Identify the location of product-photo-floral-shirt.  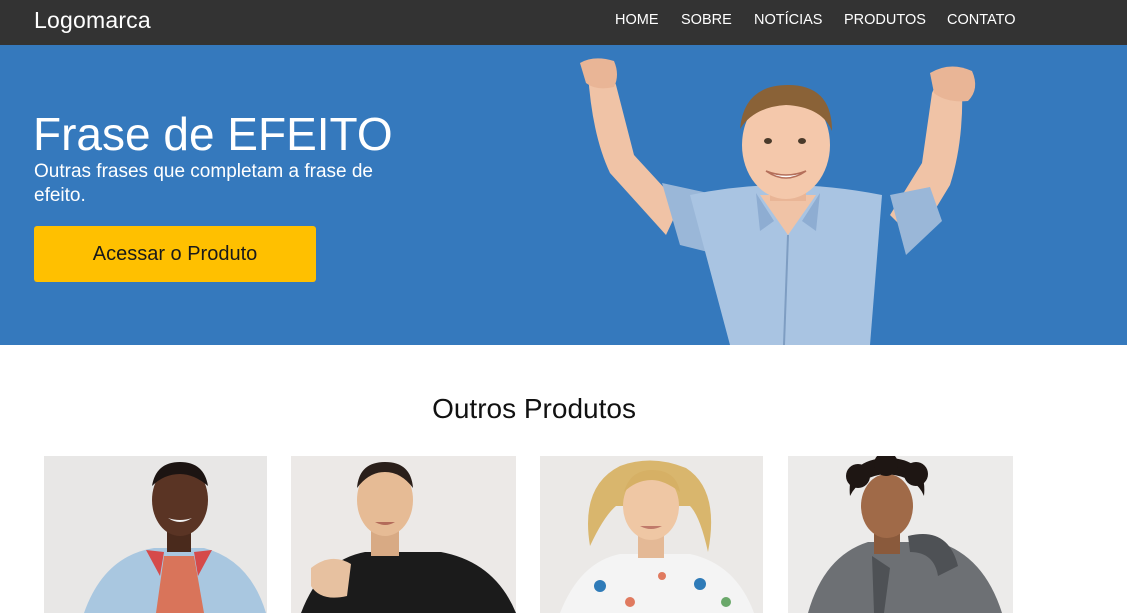
(651, 534).